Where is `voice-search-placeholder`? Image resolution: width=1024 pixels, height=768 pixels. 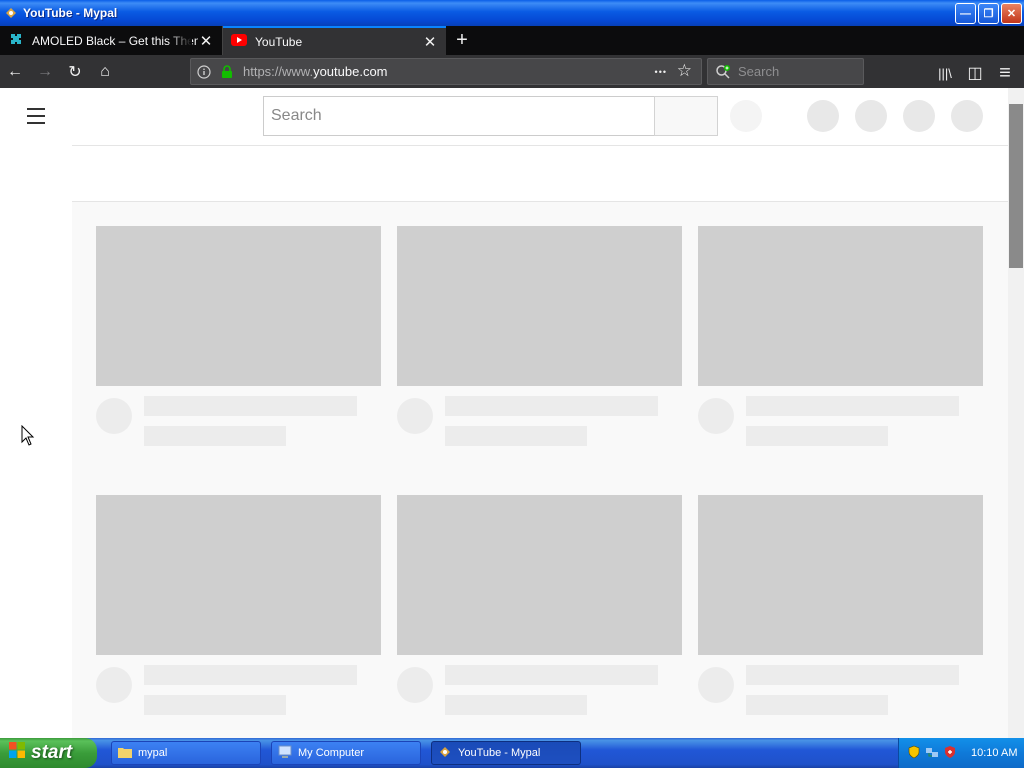 voice-search-placeholder is located at coordinates (746, 116).